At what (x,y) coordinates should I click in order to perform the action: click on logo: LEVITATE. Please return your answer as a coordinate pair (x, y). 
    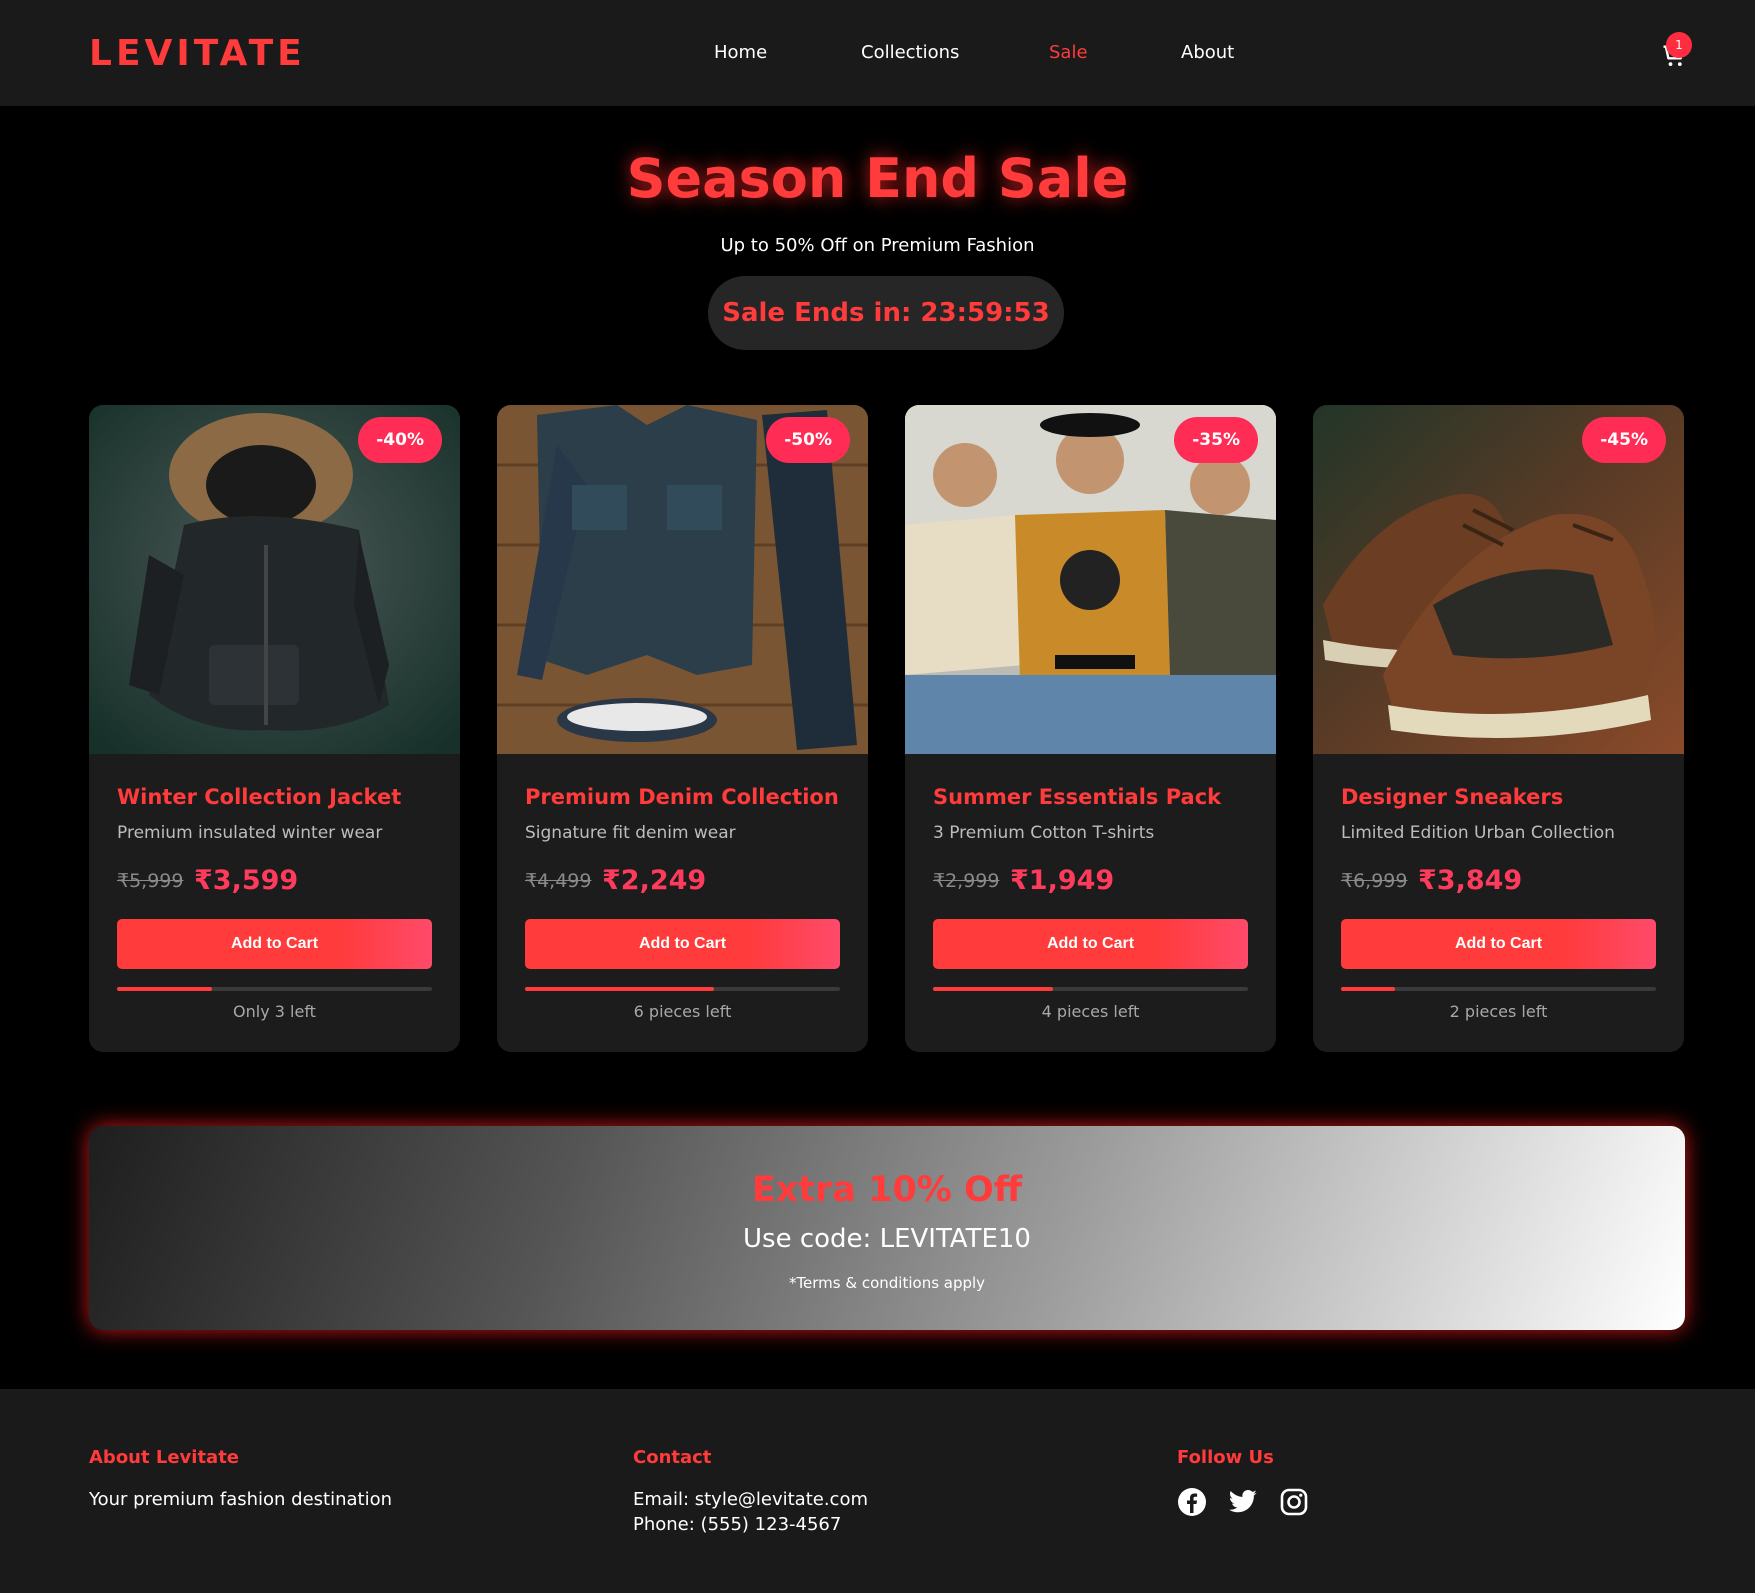
    Looking at the image, I should click on (197, 53).